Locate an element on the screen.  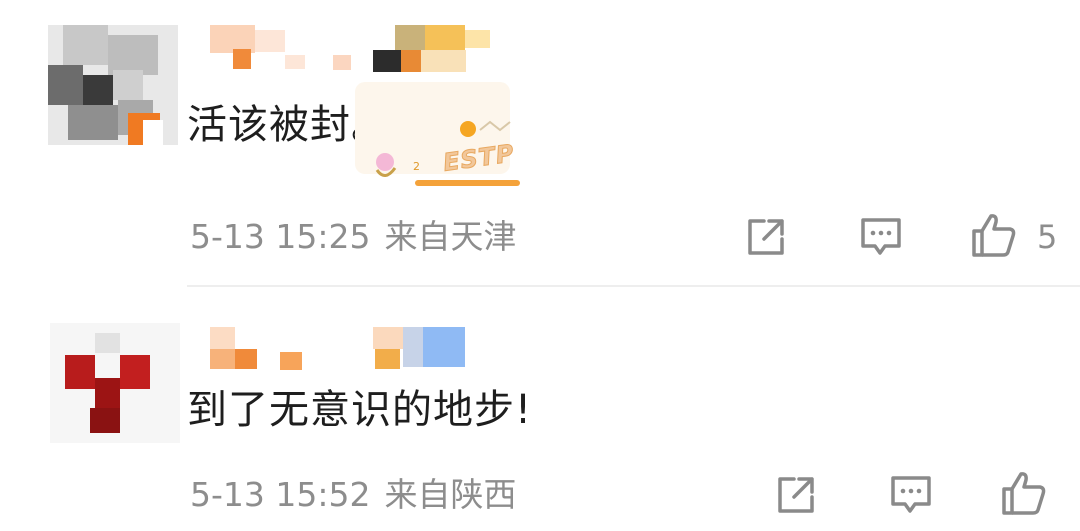
comment-meta: 5-13 15:52 来自陕西 is located at coordinates (360, 495).